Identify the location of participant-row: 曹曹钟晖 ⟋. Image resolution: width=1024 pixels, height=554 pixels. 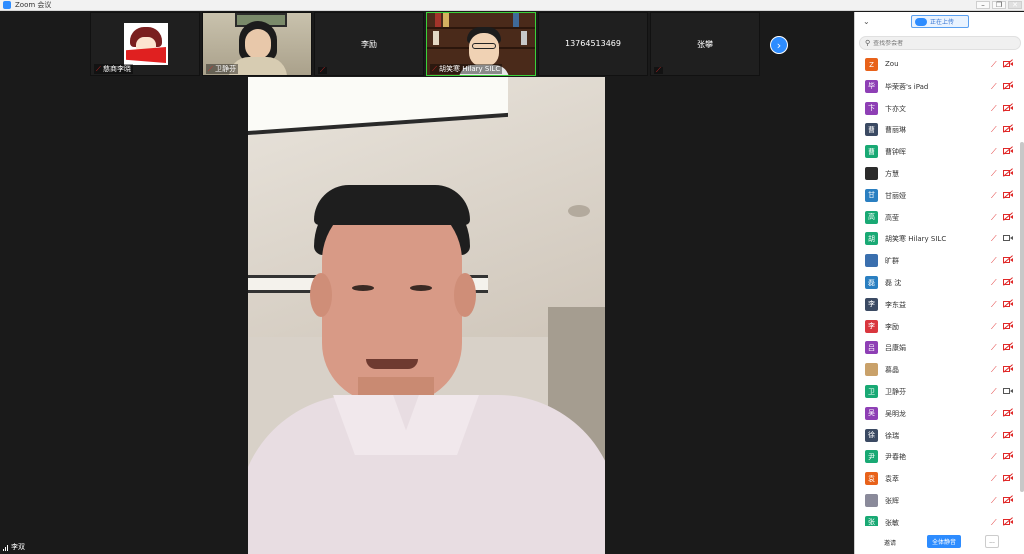
(938, 152).